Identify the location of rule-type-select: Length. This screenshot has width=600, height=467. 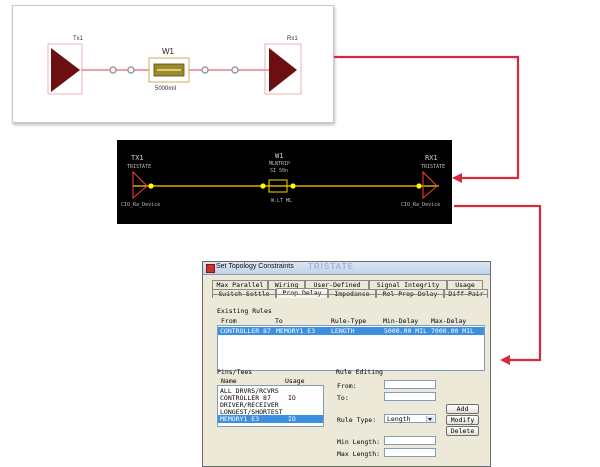
(410, 418).